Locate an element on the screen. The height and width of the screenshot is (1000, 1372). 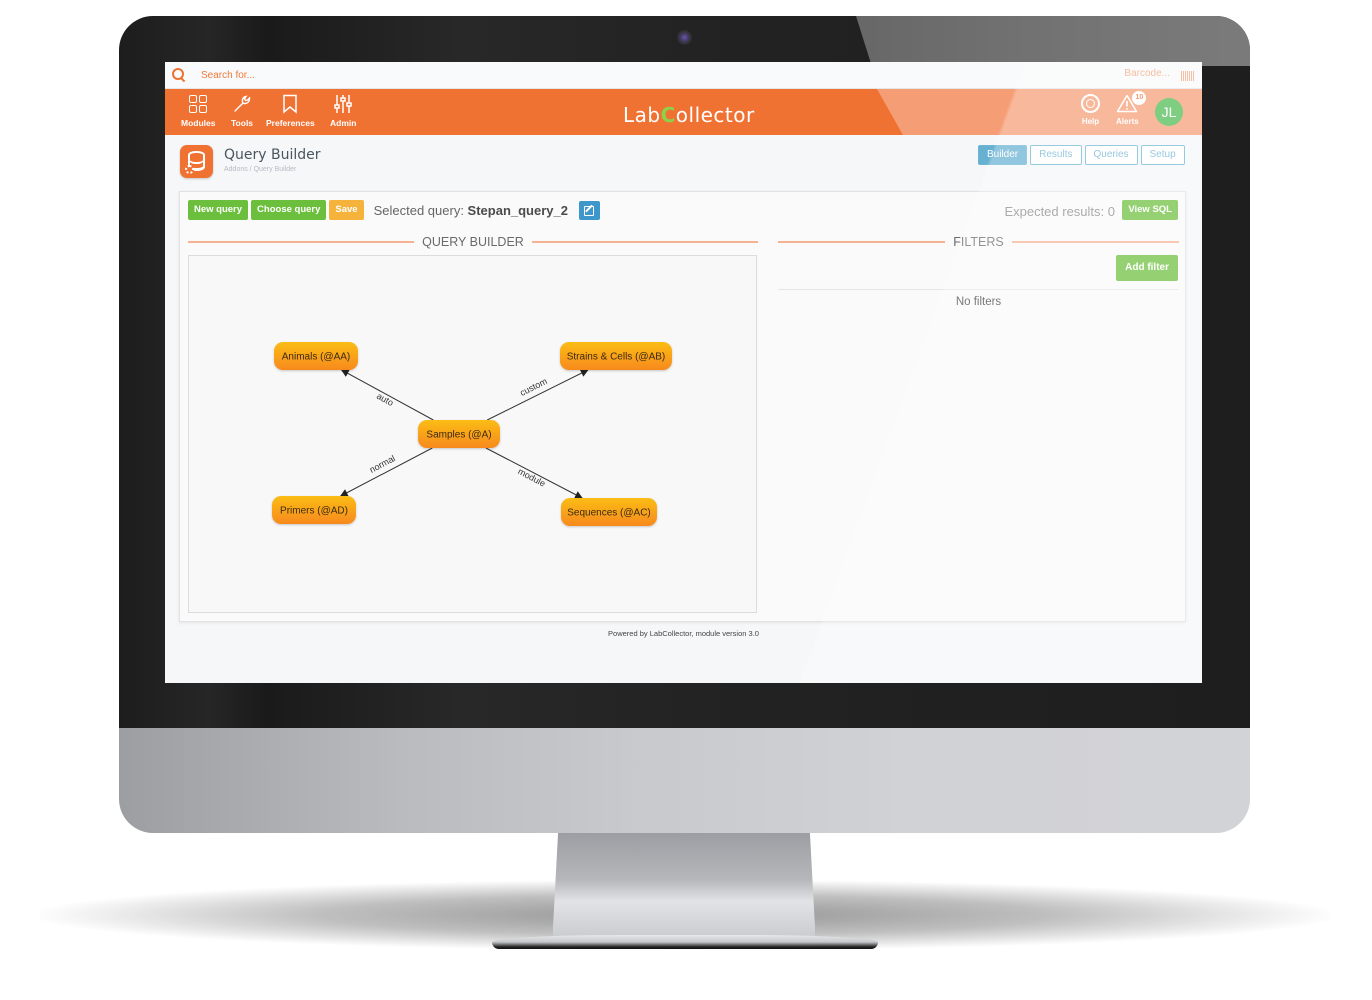
search-input is located at coordinates (351, 75).